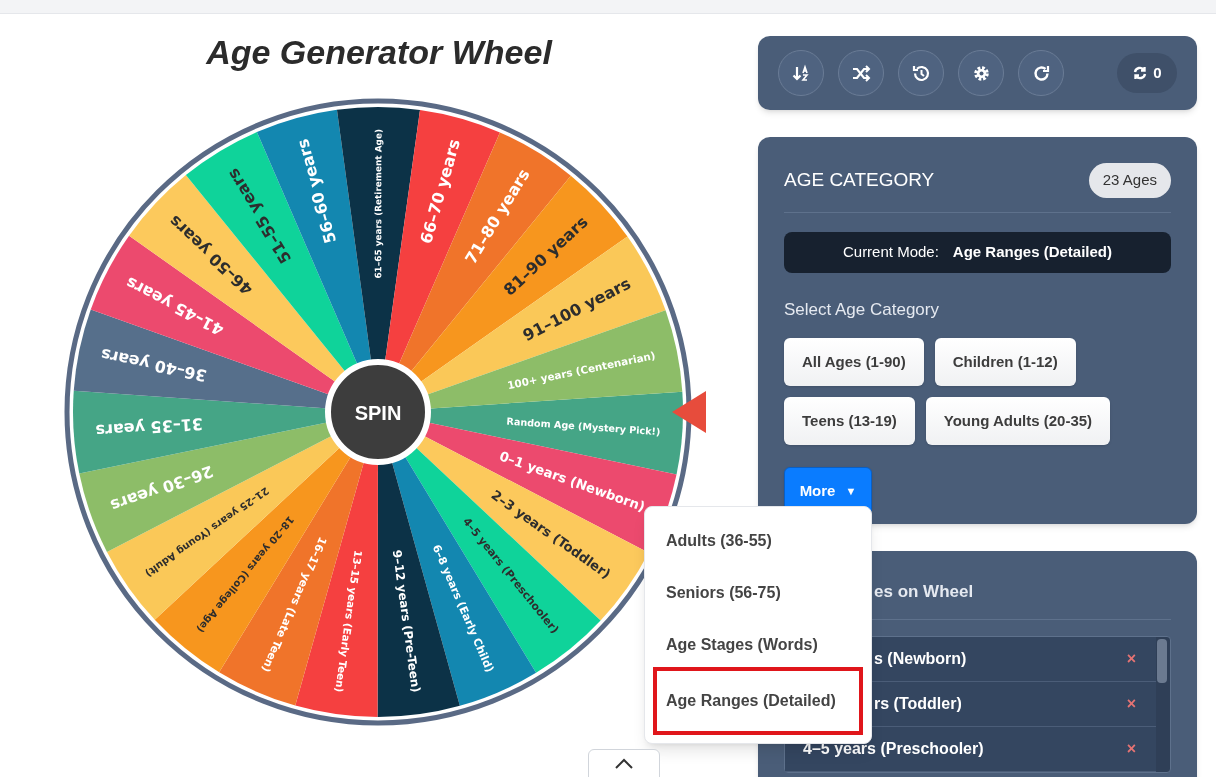 The height and width of the screenshot is (777, 1216). Describe the element at coordinates (758, 593) in the screenshot. I see `dropdown-item: Seniors (56-75)` at that location.